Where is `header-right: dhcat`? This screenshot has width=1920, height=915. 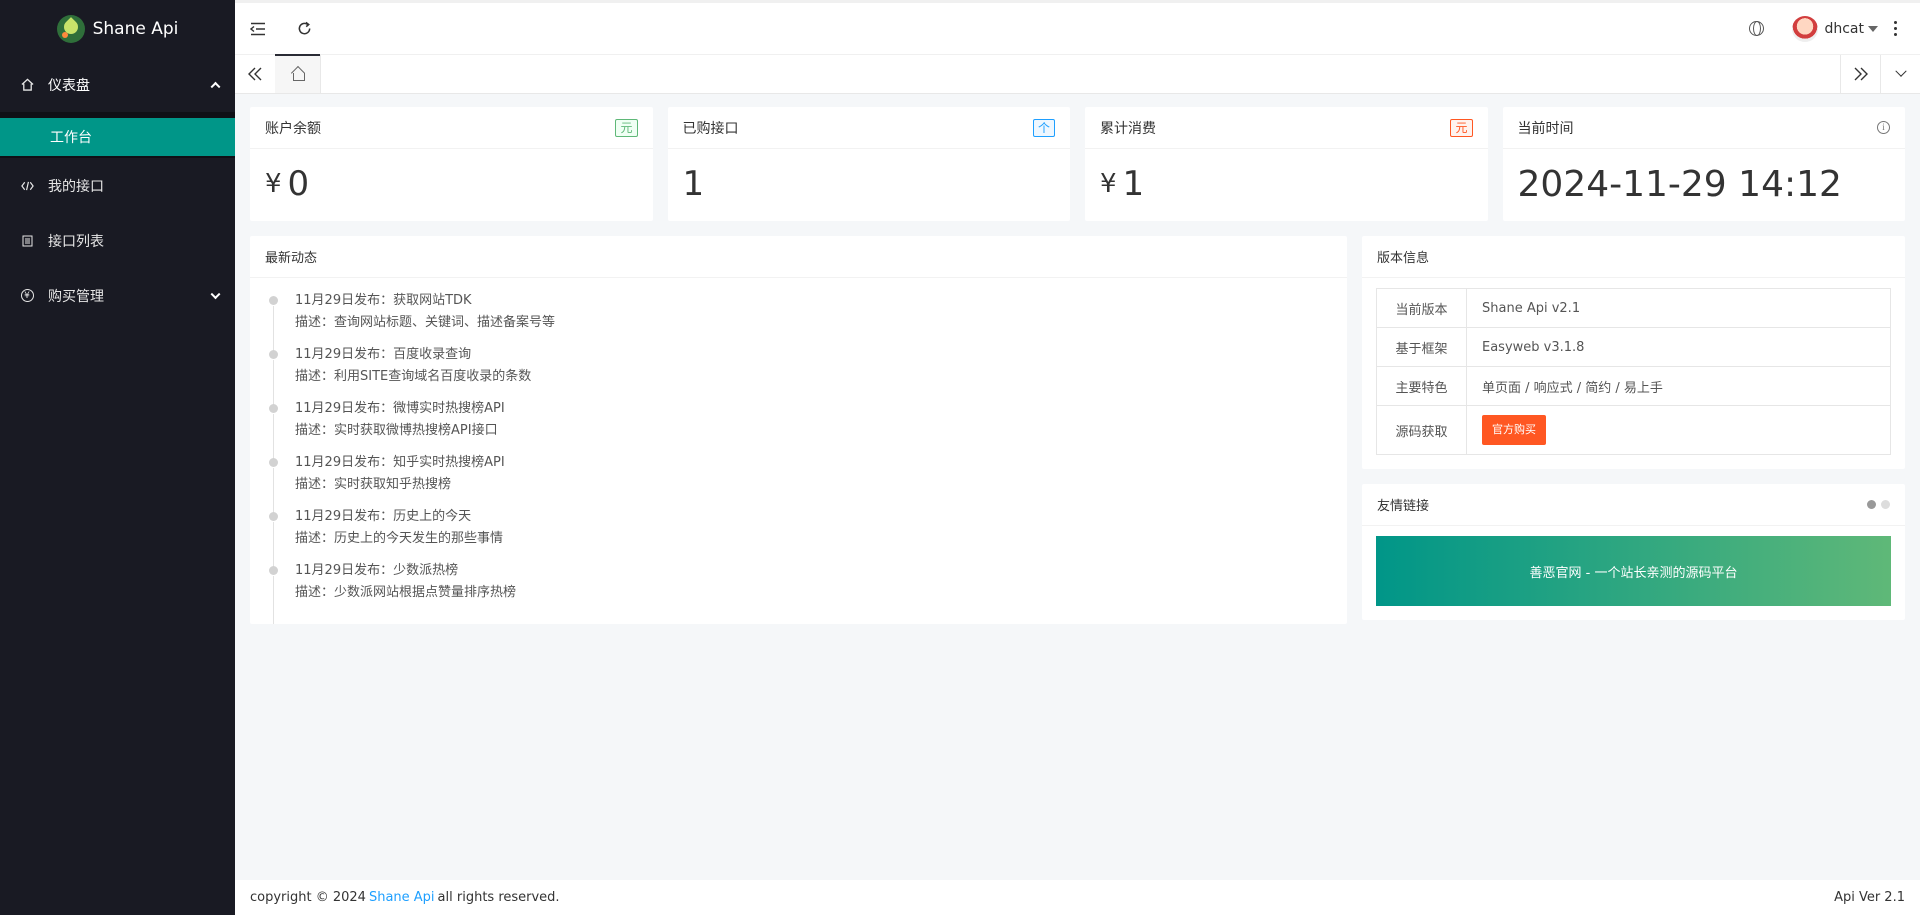
header-right: dhcat is located at coordinates (1834, 28).